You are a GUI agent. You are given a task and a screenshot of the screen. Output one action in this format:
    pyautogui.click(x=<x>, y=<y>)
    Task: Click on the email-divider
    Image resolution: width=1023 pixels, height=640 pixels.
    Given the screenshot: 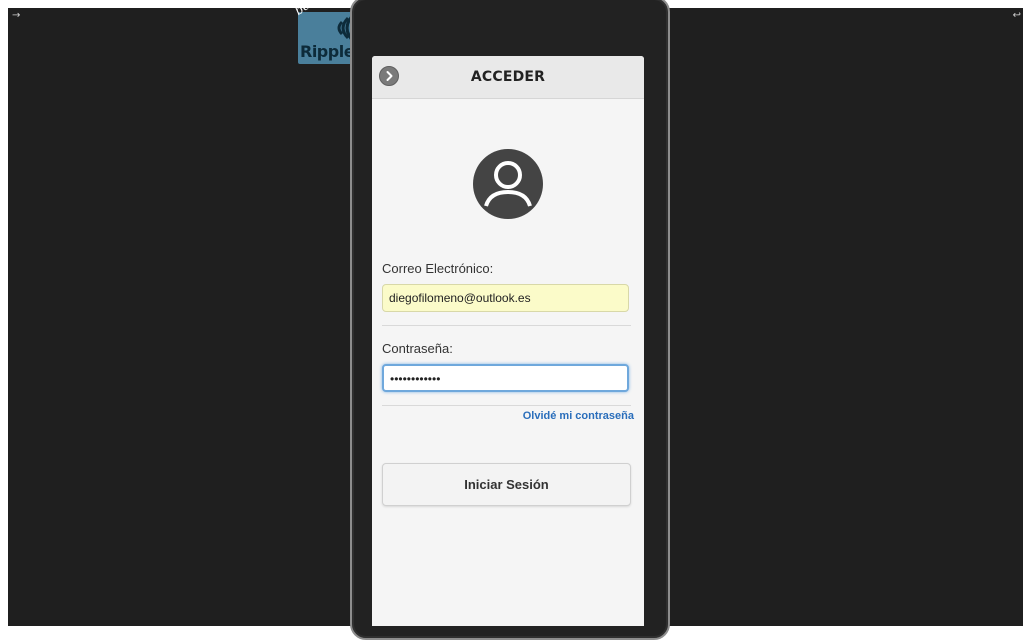 What is the action you would take?
    pyautogui.click(x=506, y=325)
    